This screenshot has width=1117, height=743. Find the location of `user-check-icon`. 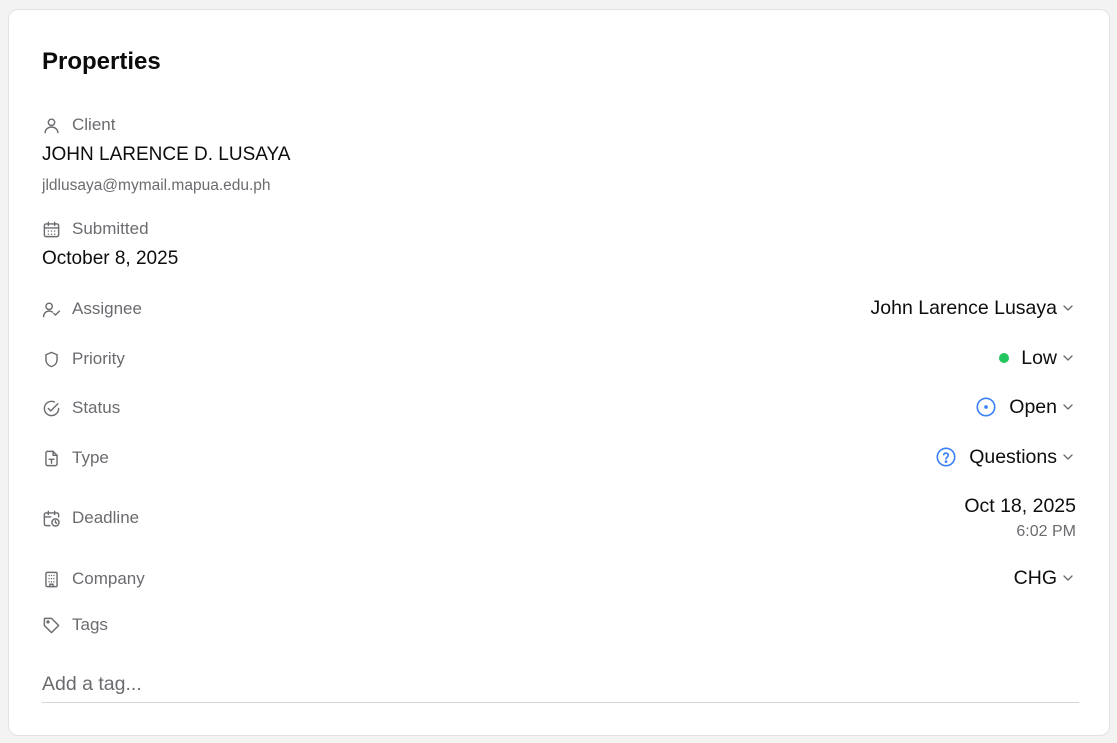

user-check-icon is located at coordinates (51, 309).